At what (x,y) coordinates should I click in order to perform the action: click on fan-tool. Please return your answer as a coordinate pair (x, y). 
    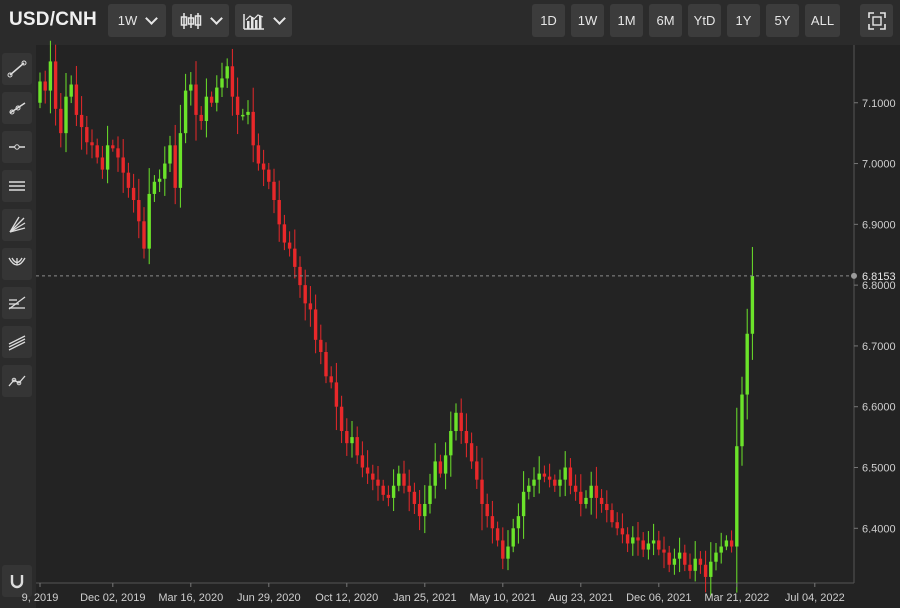
    Looking at the image, I should click on (17, 225).